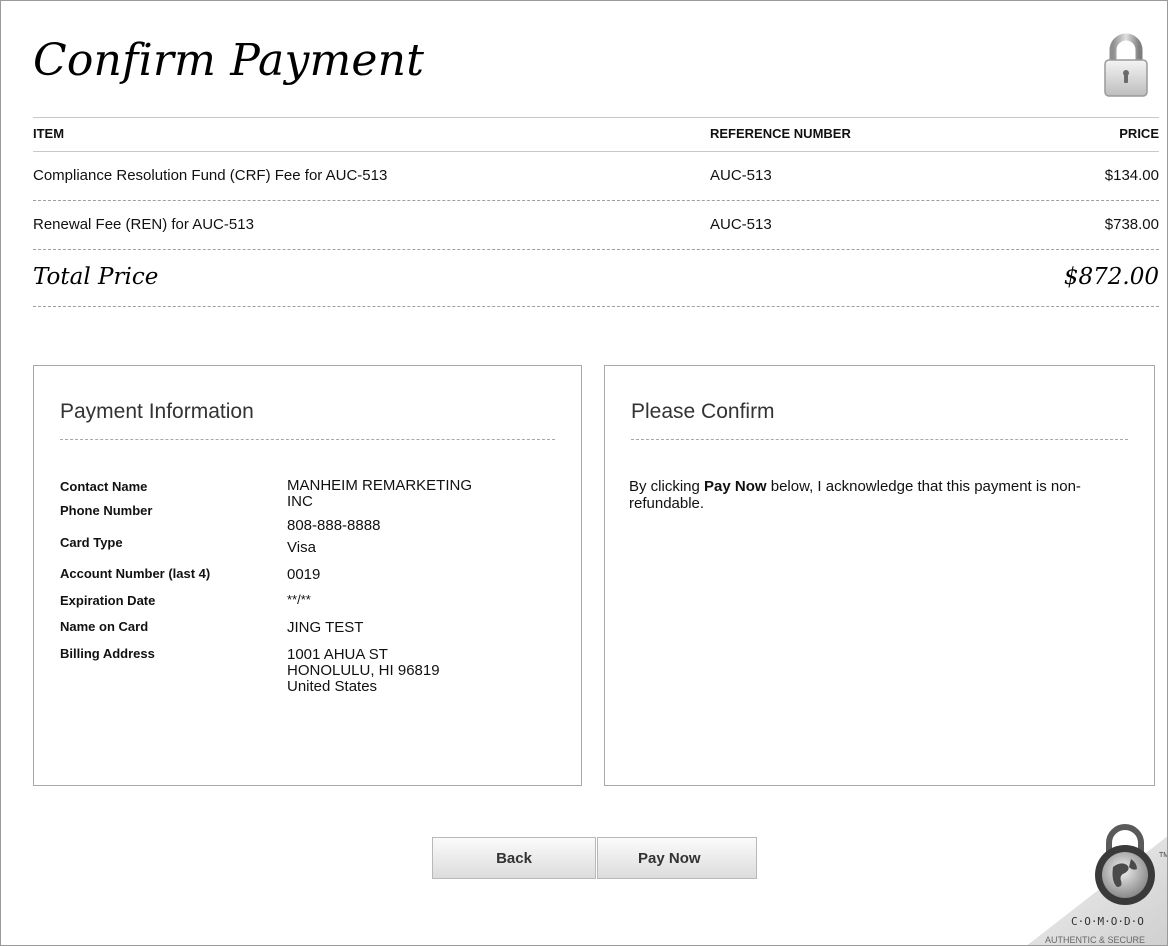 The height and width of the screenshot is (946, 1168). Describe the element at coordinates (417, 600) in the screenshot. I see `expiration-date-value: **/**` at that location.